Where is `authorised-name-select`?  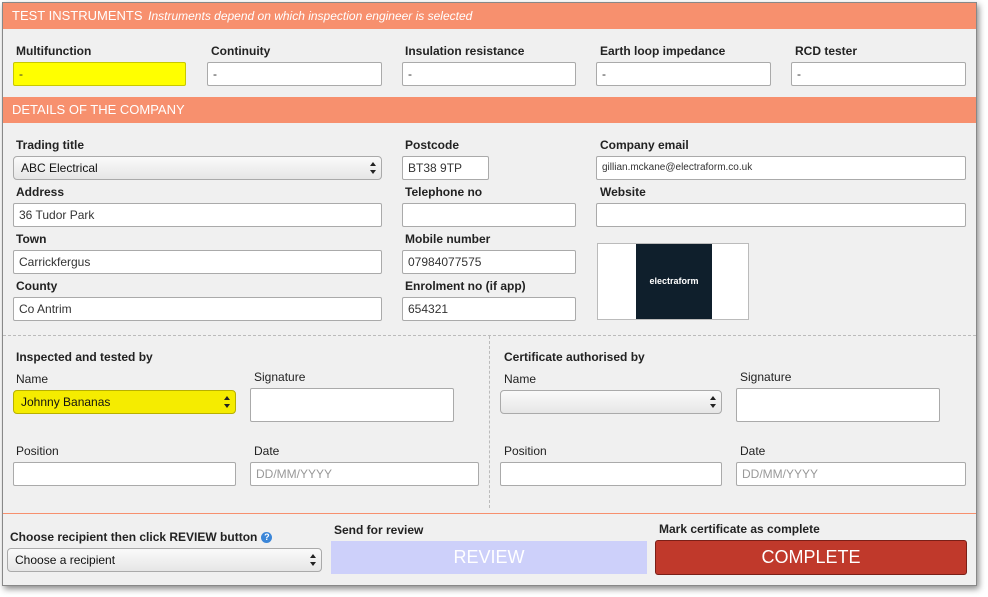 authorised-name-select is located at coordinates (611, 402).